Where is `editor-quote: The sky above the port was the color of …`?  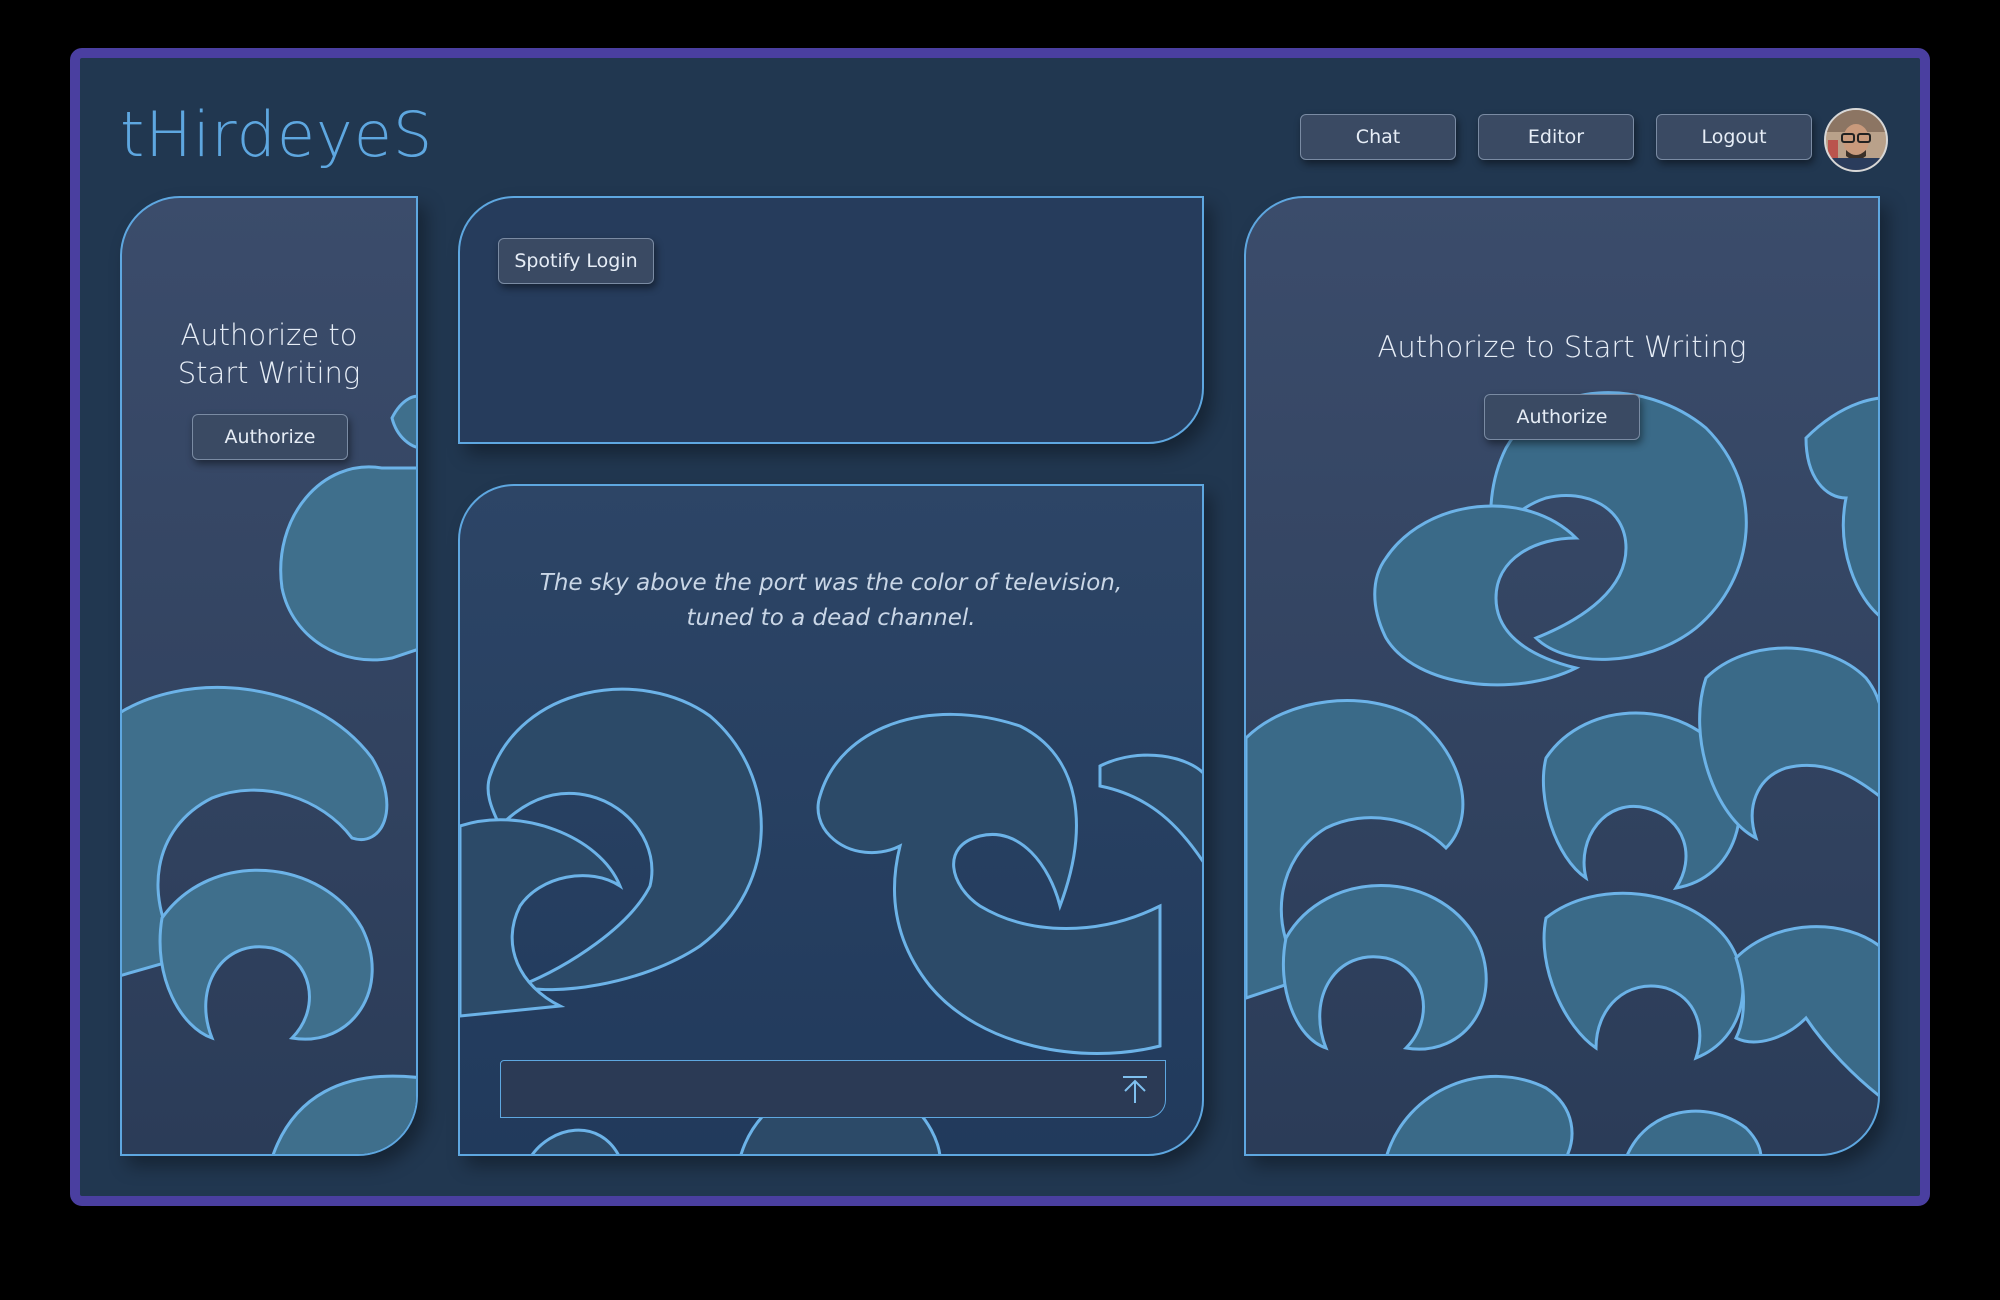
editor-quote: The sky above the port was the color of … is located at coordinates (831, 600).